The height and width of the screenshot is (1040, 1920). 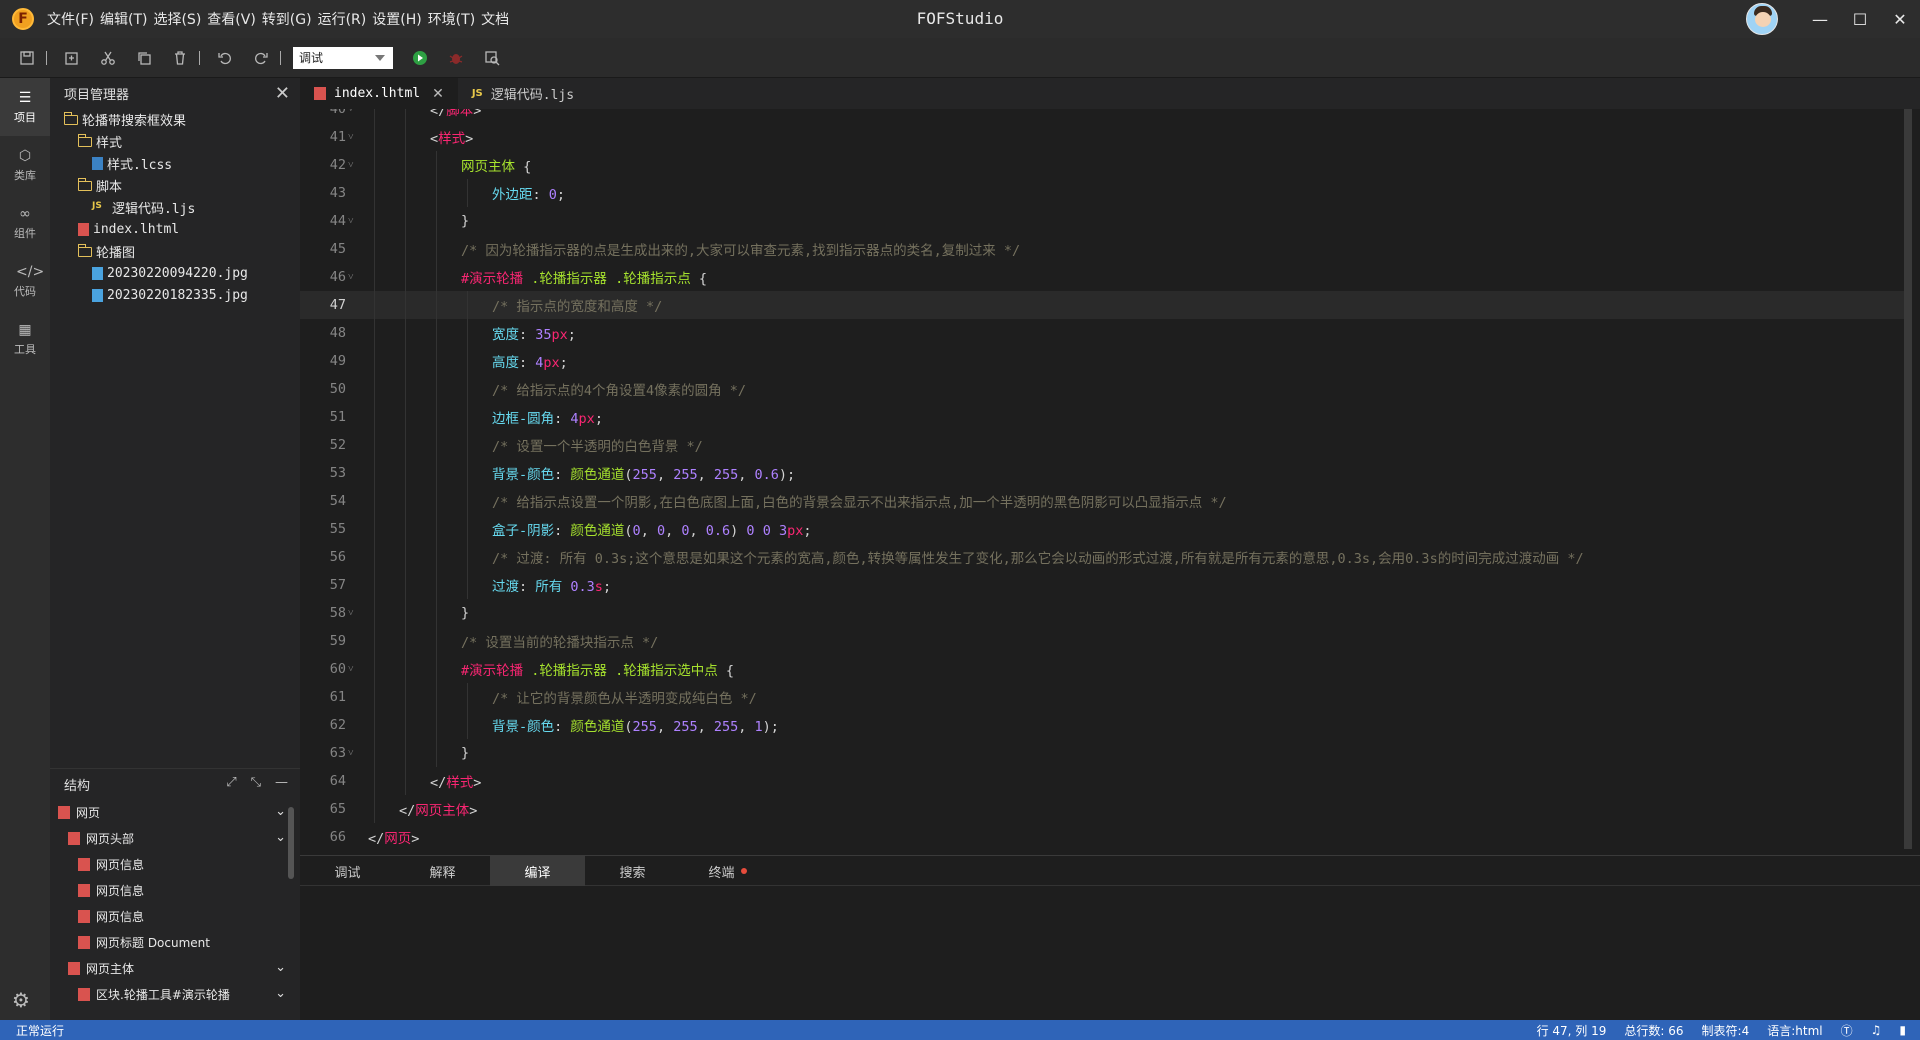 What do you see at coordinates (25, 339) in the screenshot?
I see `activity-tools: ▦ 工具` at bounding box center [25, 339].